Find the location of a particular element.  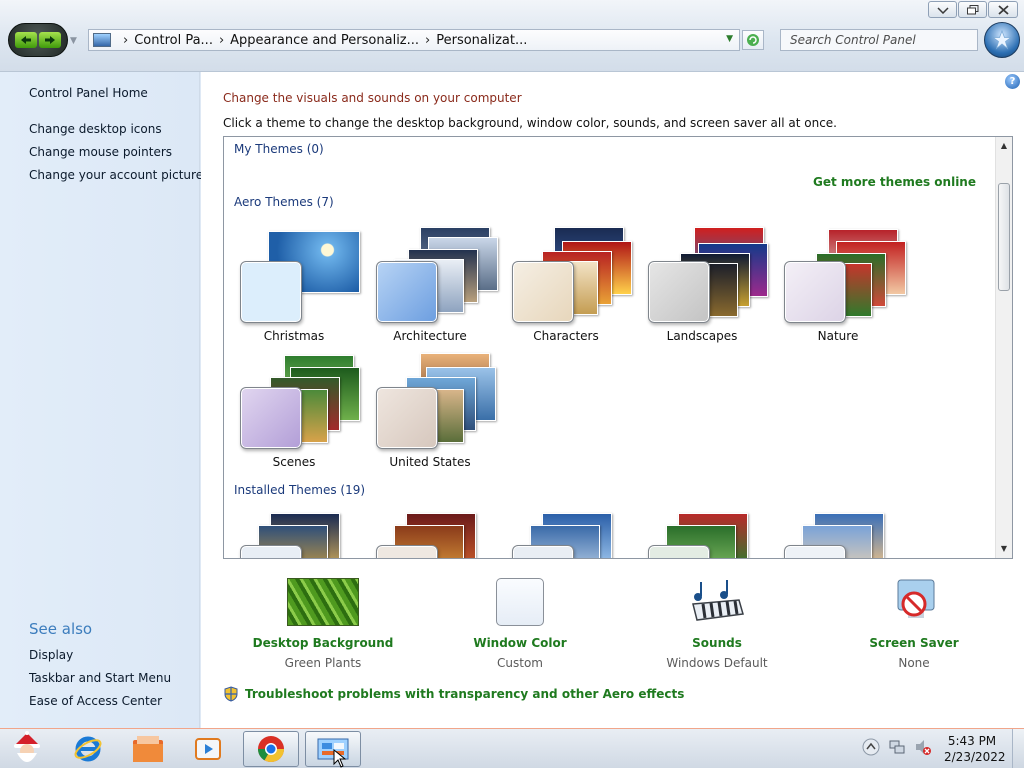

clock-date: 2/23/2022 is located at coordinates (975, 757).